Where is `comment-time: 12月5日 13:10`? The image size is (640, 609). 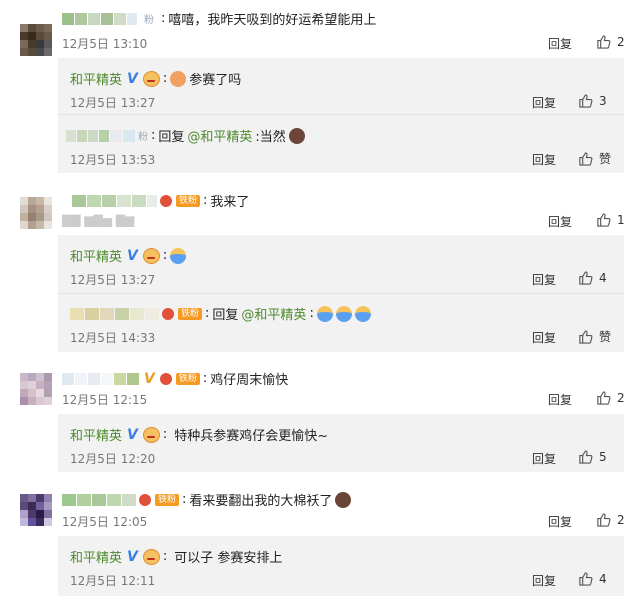
comment-time: 12月5日 13:10 is located at coordinates (105, 44).